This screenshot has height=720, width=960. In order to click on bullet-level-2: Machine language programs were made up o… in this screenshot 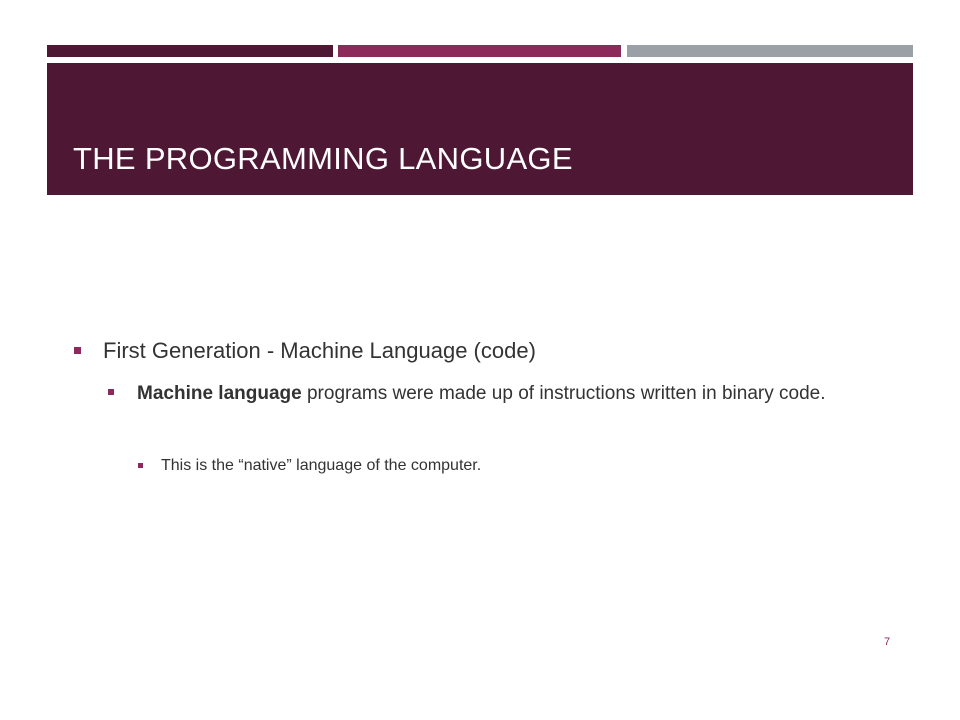, I will do `click(478, 394)`.